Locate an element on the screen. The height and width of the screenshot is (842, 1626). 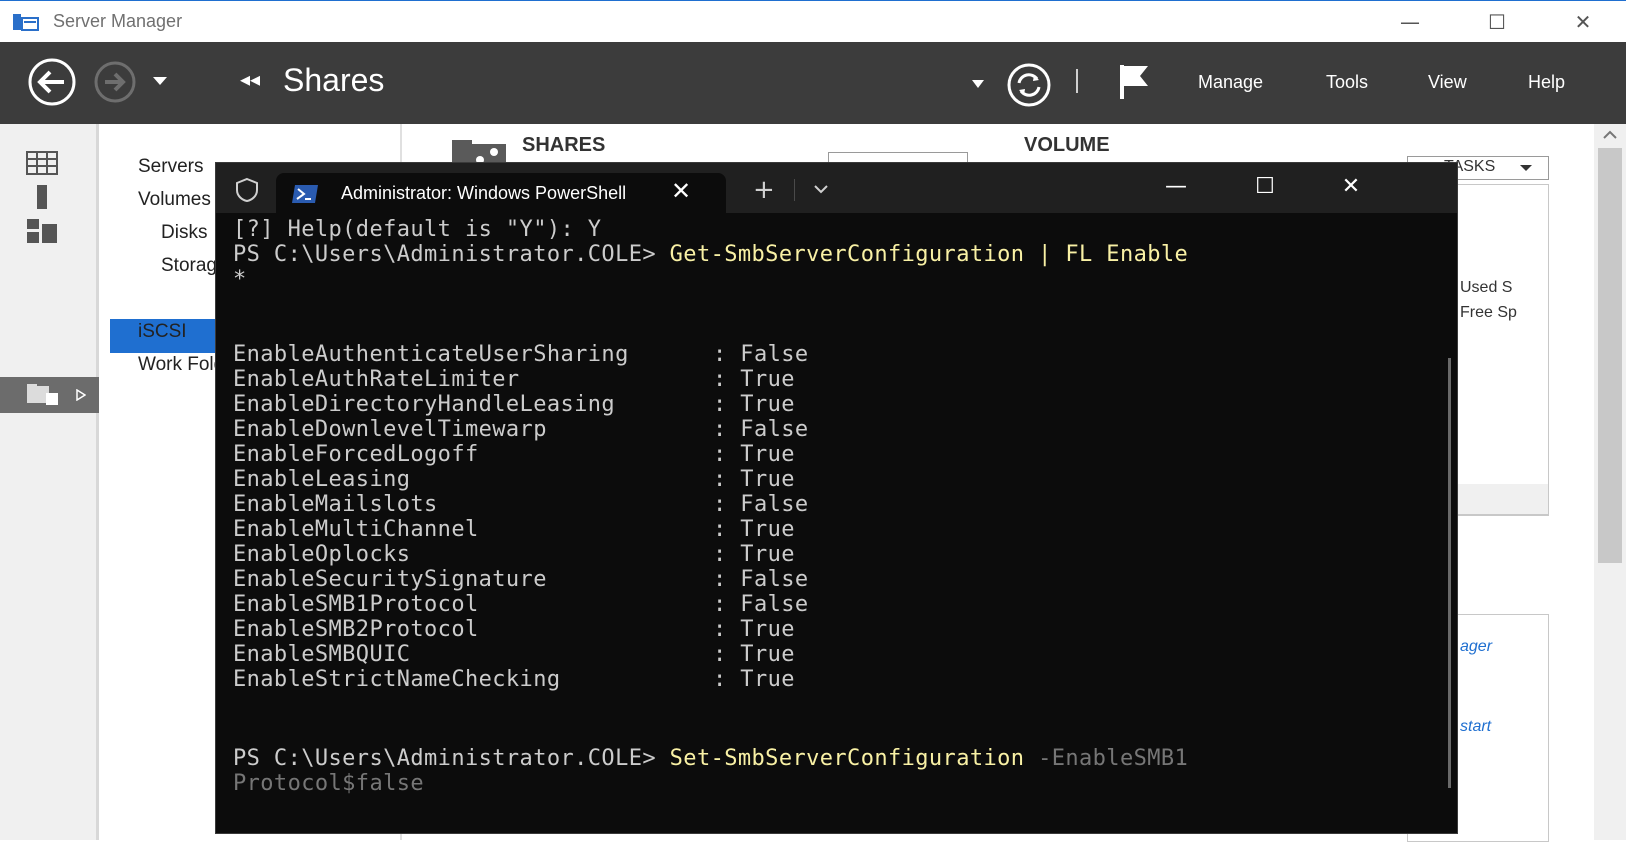
config-name: EnableSecuritySignature is located at coordinates (390, 579).